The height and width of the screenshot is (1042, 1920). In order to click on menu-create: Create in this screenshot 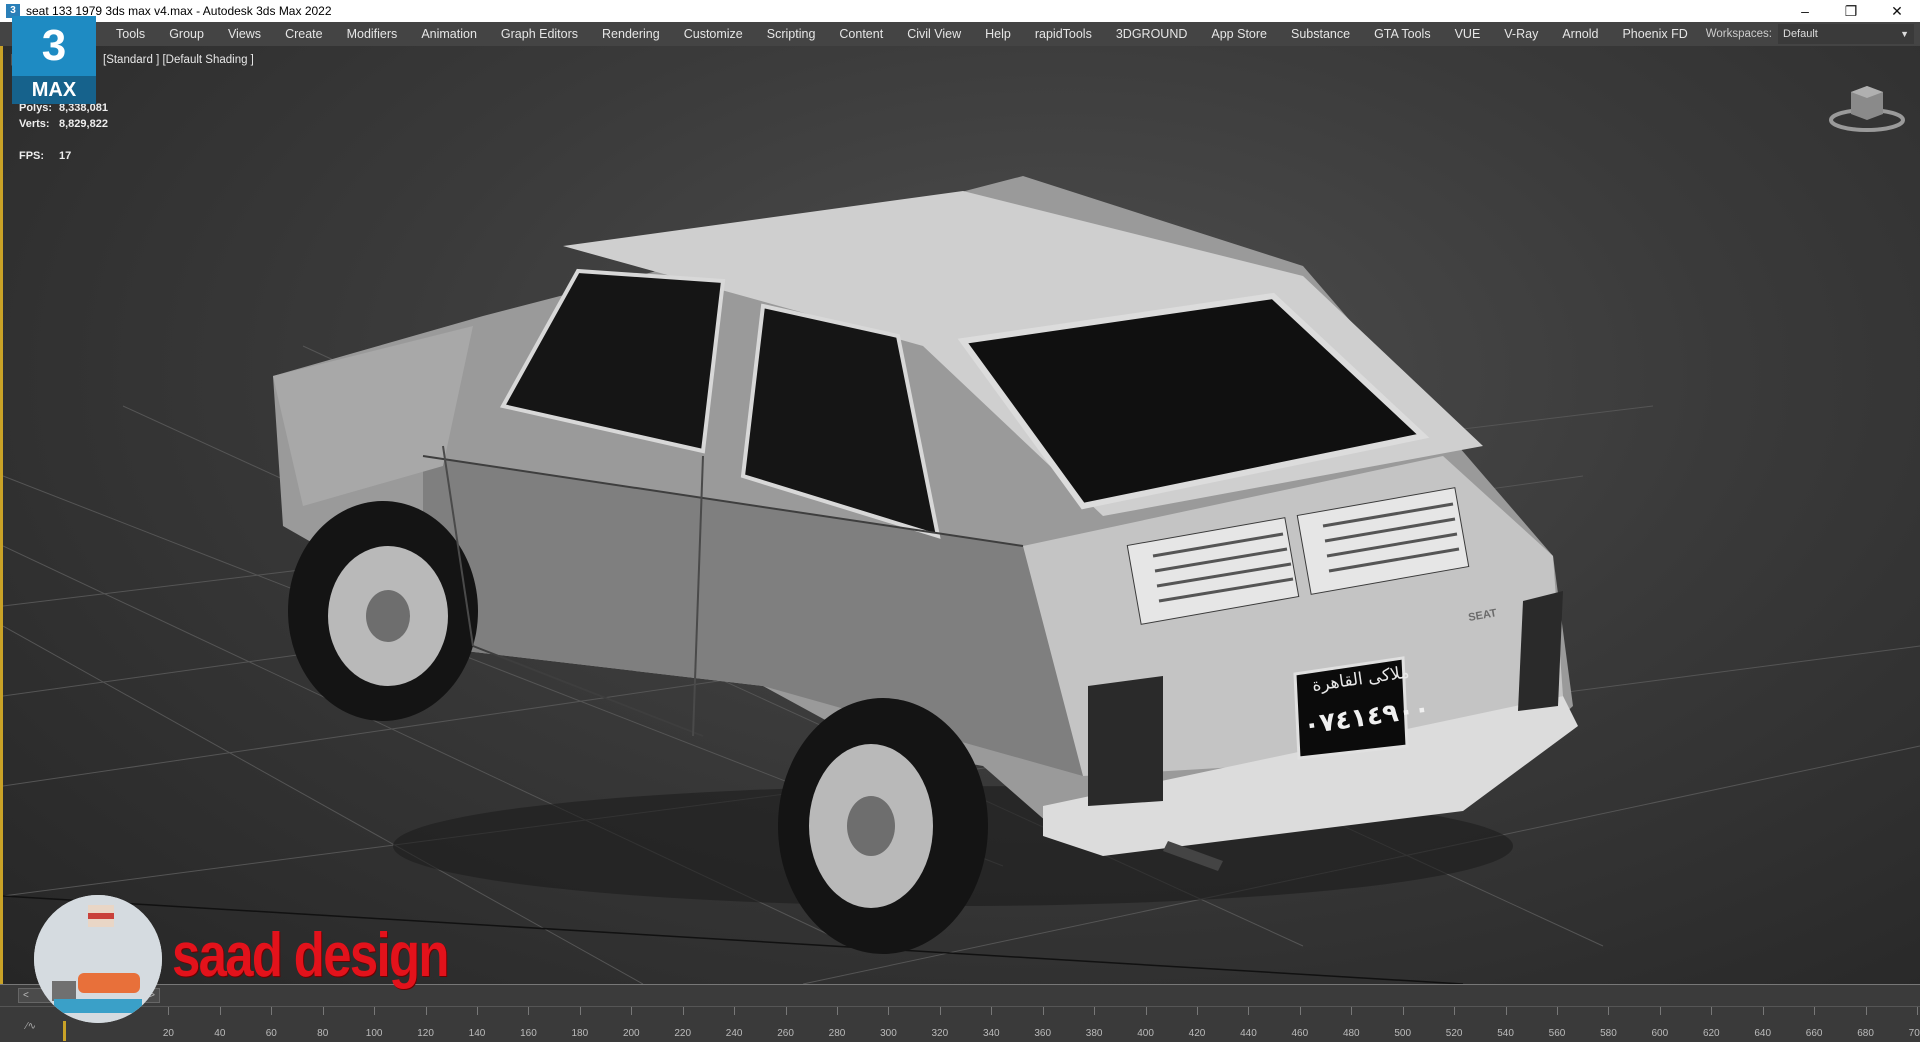, I will do `click(304, 34)`.